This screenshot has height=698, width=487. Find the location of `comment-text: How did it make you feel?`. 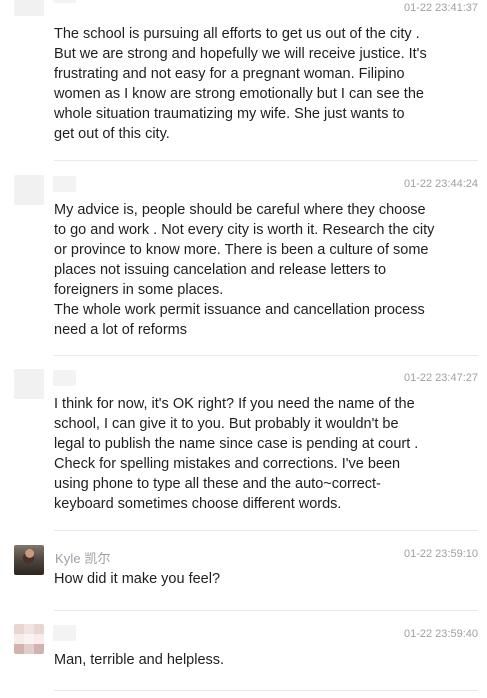

comment-text: How did it make you feel? is located at coordinates (137, 579).